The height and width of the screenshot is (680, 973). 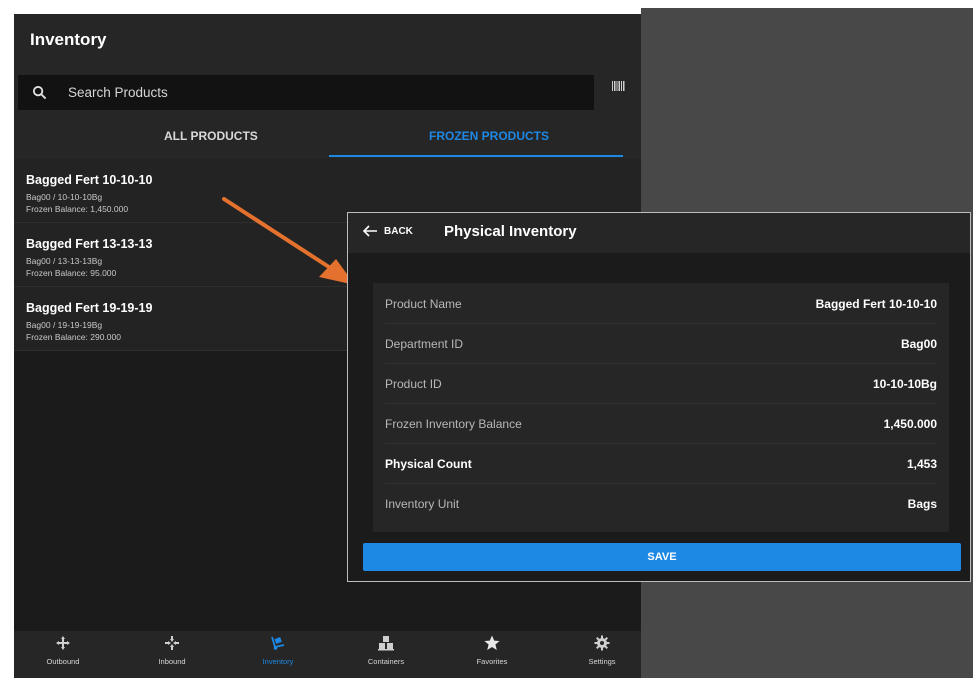 What do you see at coordinates (77, 209) in the screenshot?
I see `product-frozen-balance: Frozen Balance: 1,450.000` at bounding box center [77, 209].